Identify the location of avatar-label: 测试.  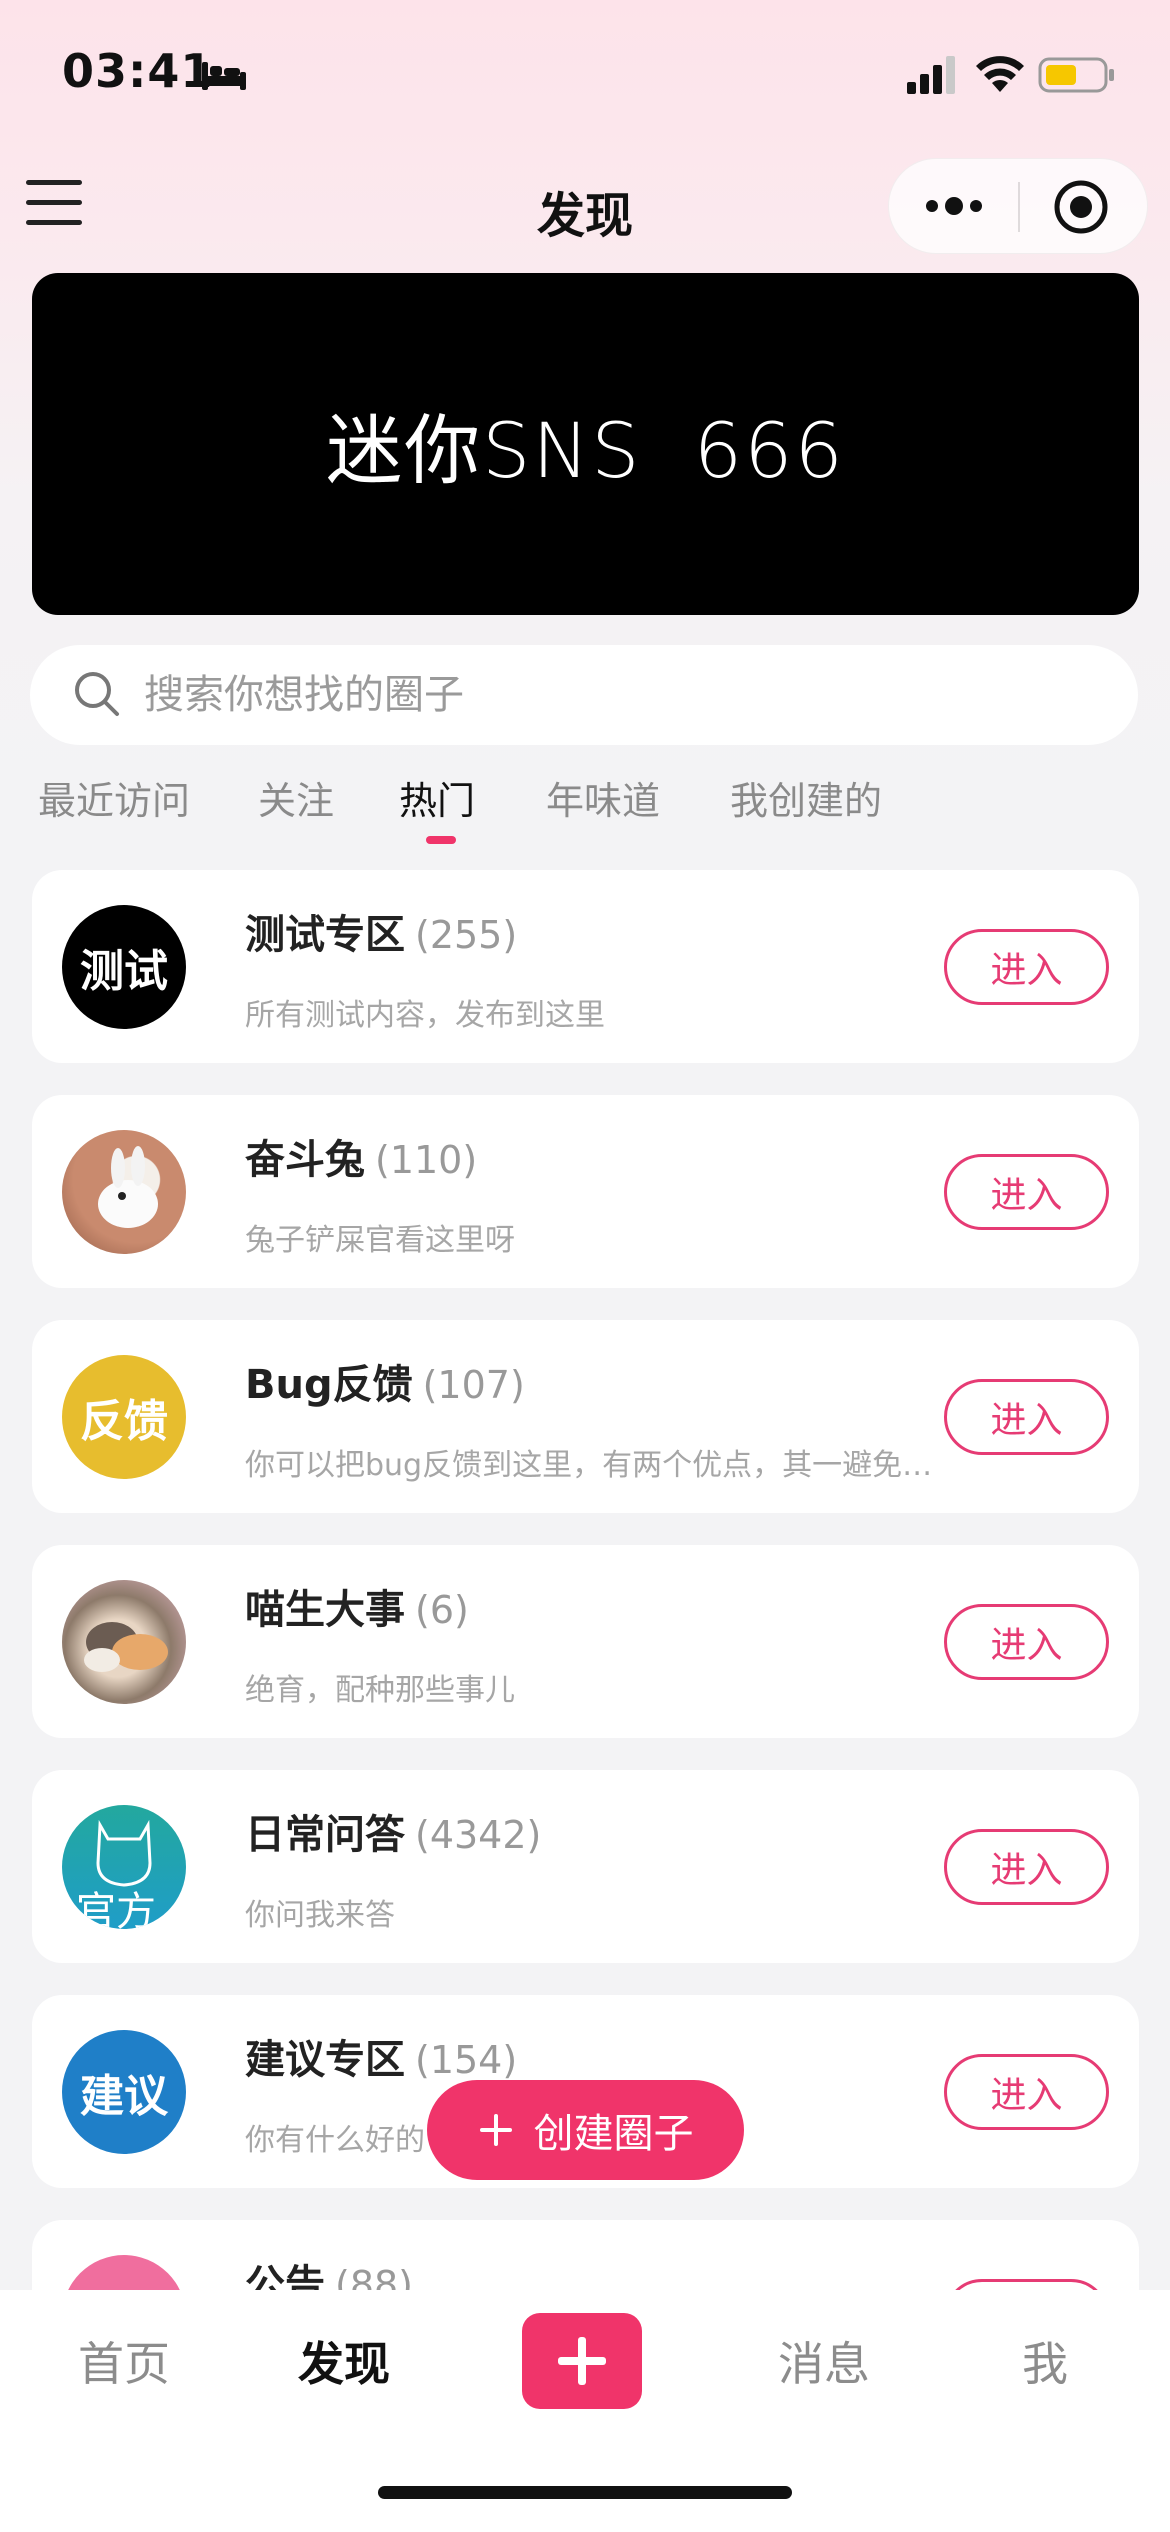
(124, 971).